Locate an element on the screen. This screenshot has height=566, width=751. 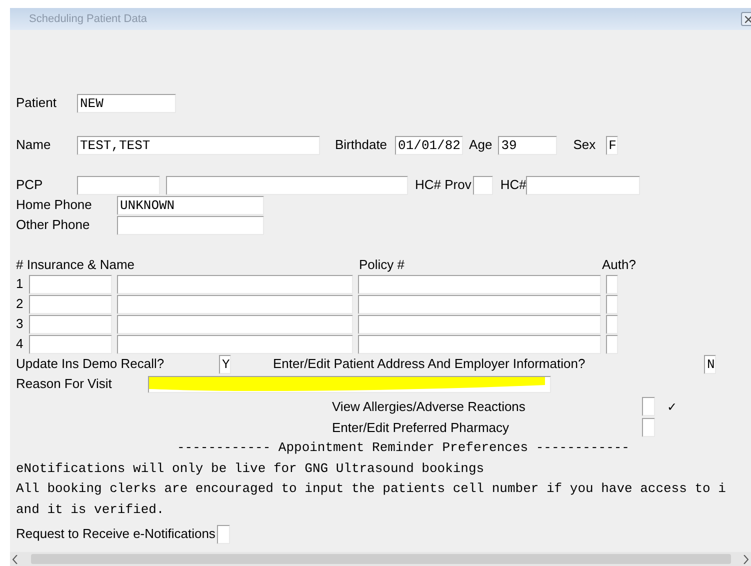
field-label: Other Phone is located at coordinates (53, 225).